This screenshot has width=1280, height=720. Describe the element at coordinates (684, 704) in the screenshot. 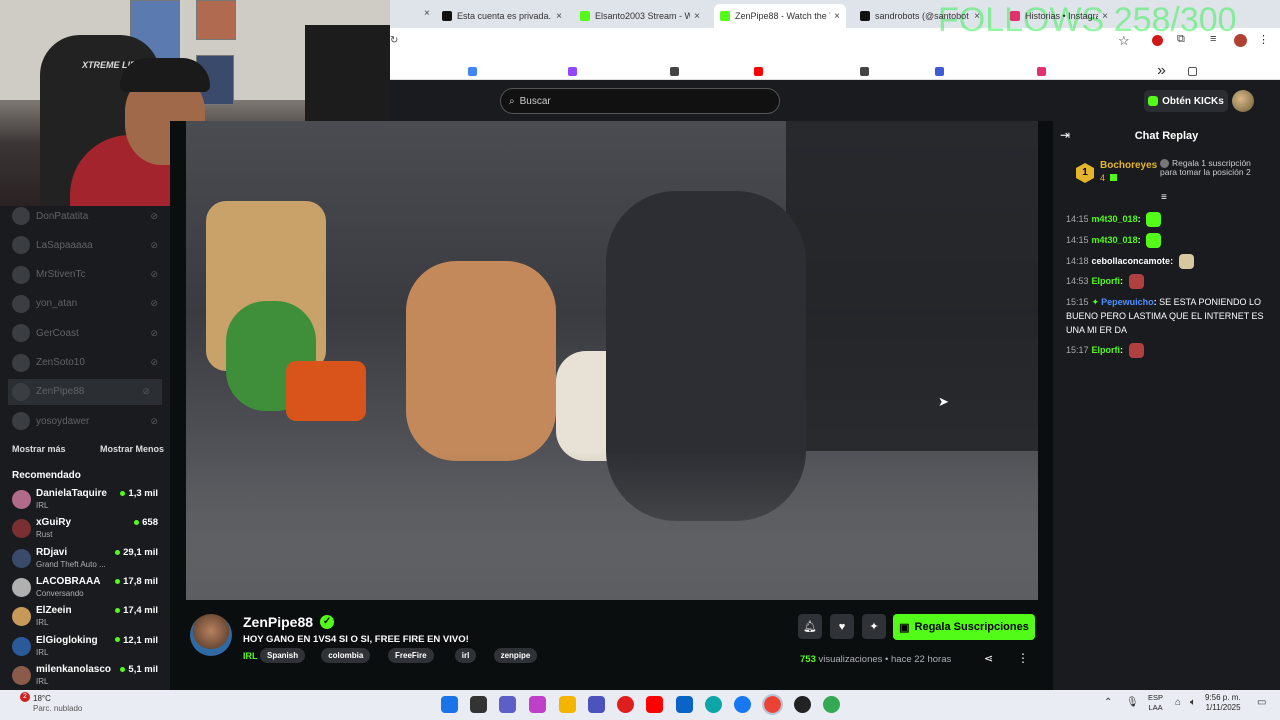

I see `store-icon` at that location.